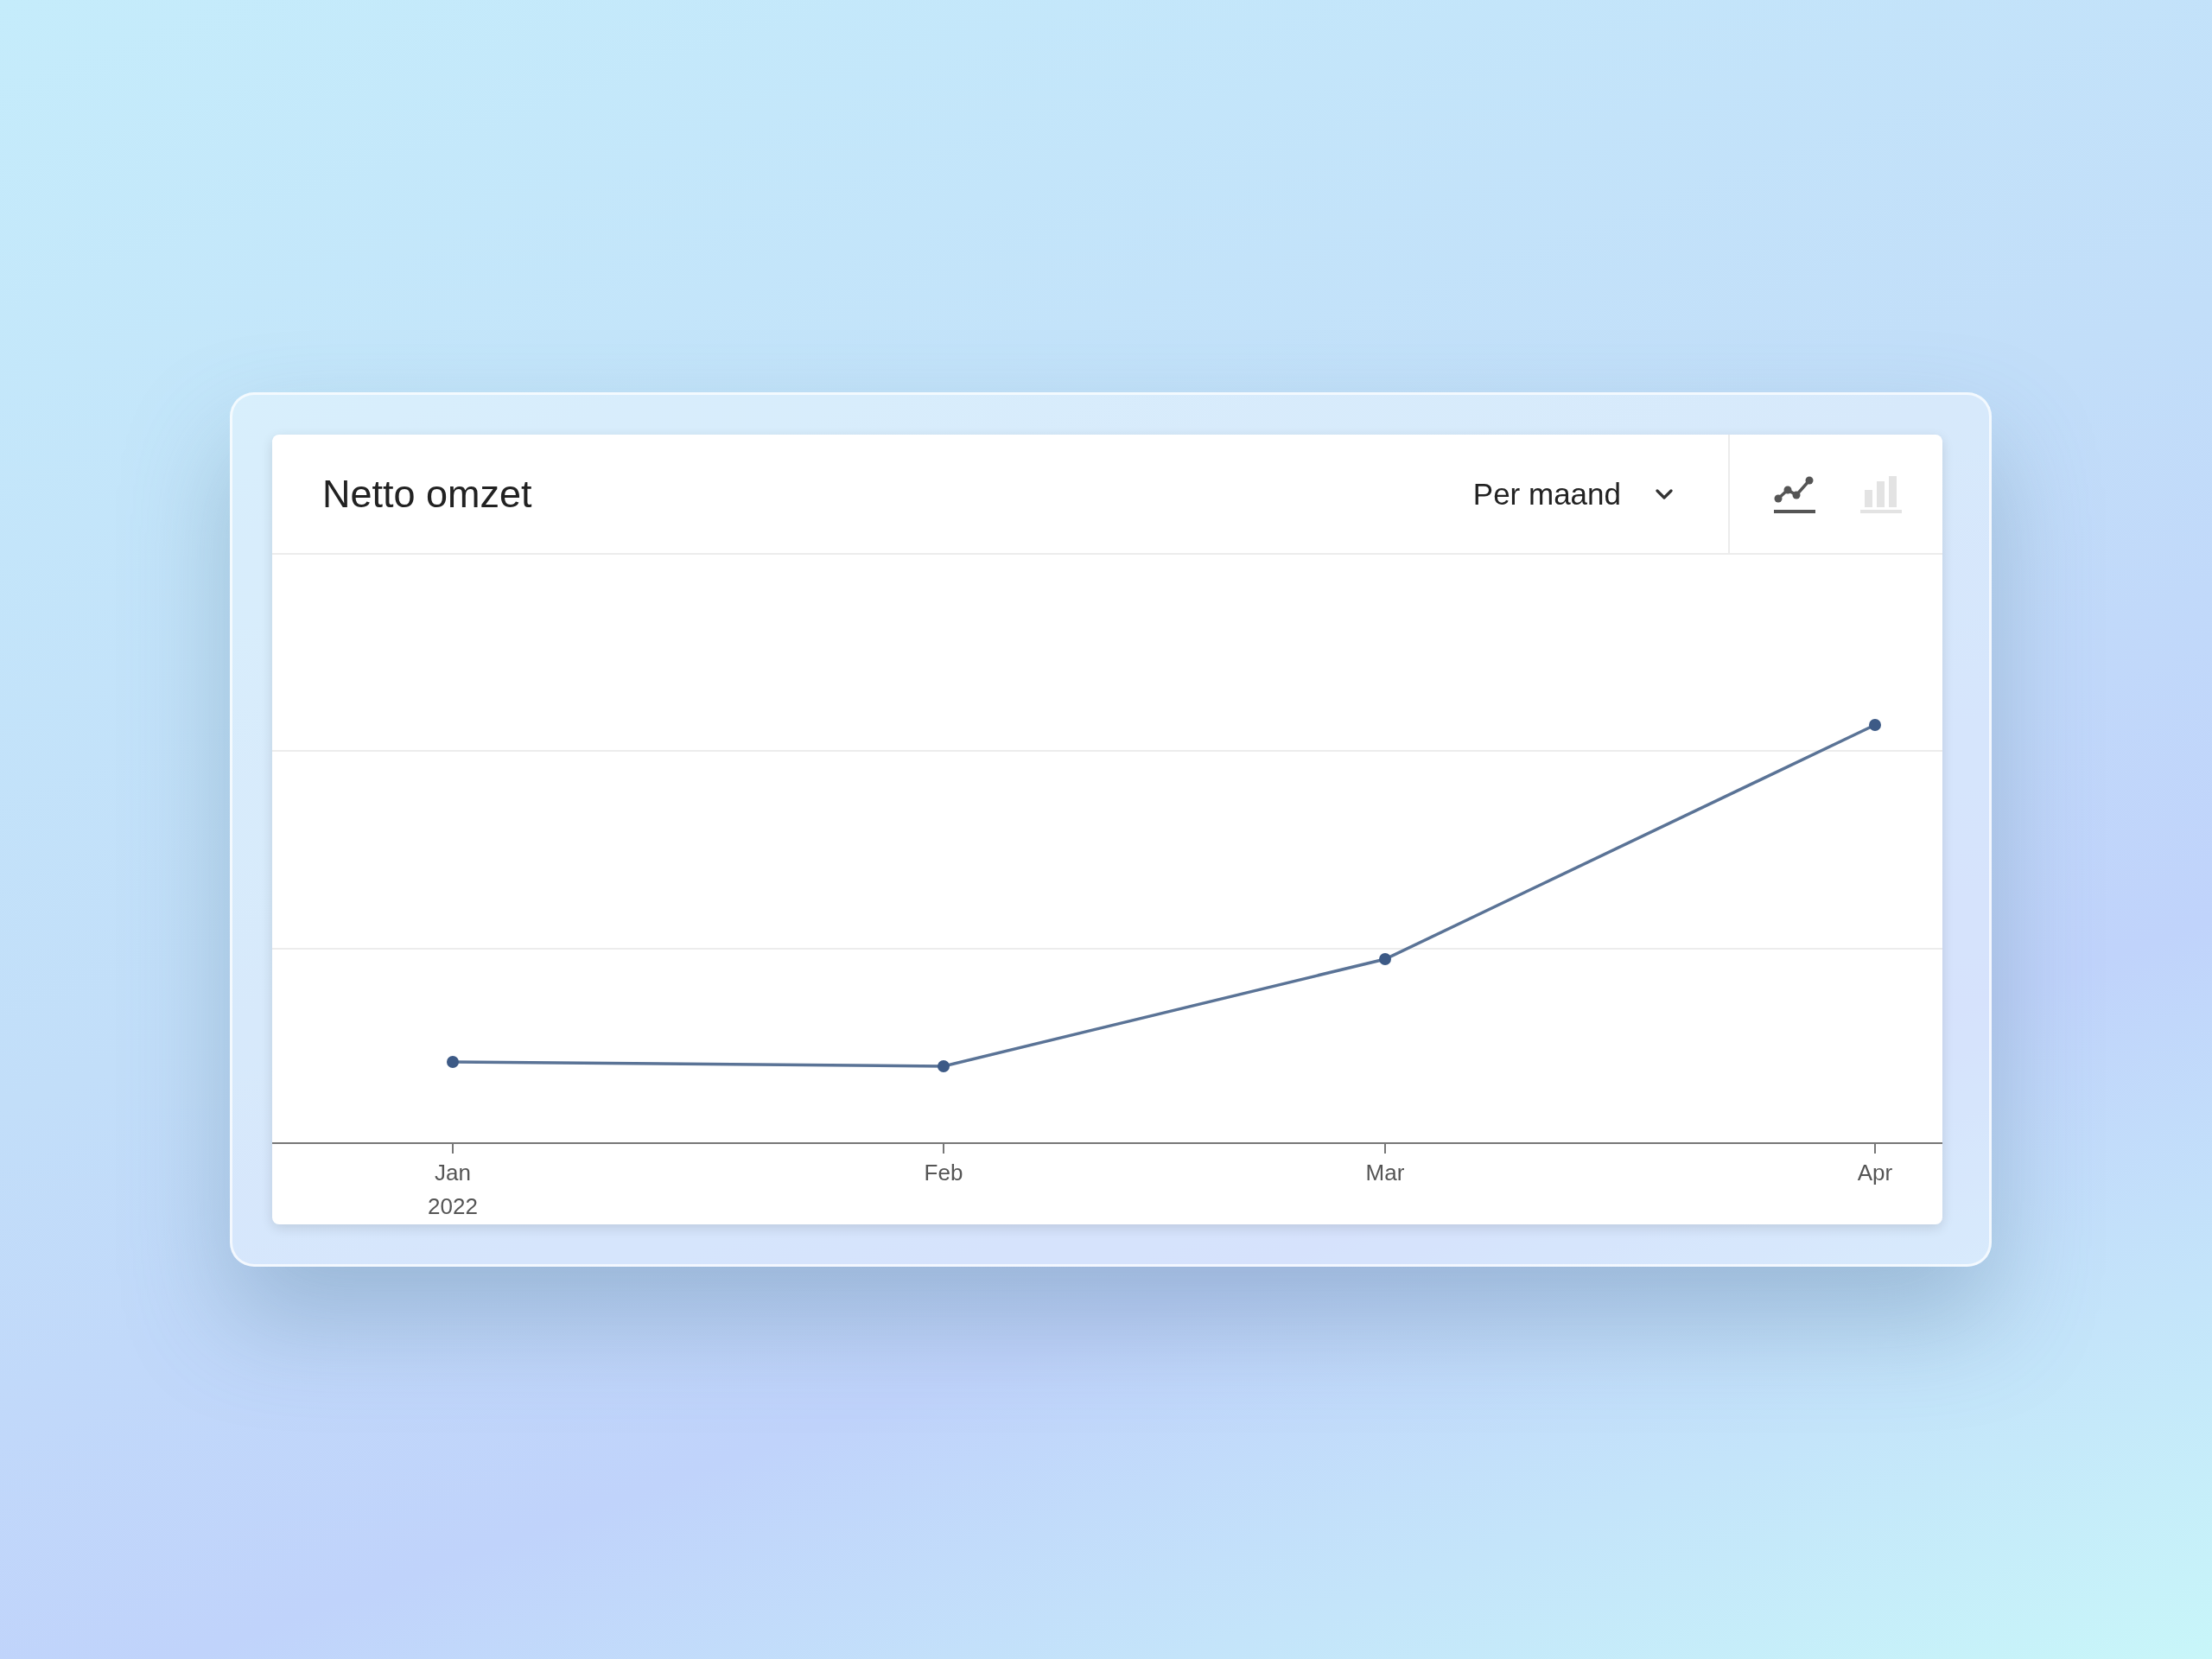  What do you see at coordinates (943, 1172) in the screenshot?
I see `axis-label: Feb` at bounding box center [943, 1172].